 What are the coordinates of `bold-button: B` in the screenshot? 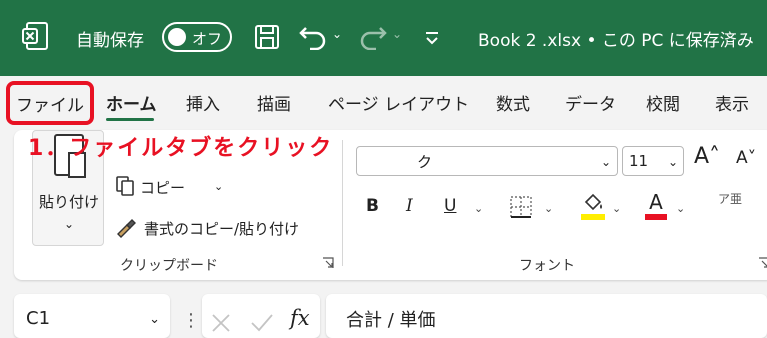 It's located at (372, 206).